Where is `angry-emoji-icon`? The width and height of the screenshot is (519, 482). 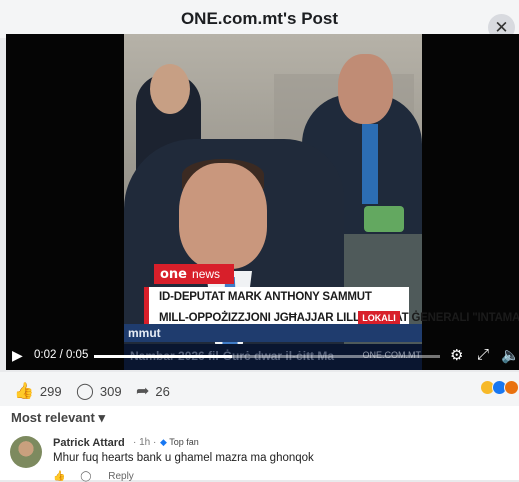 angry-emoji-icon is located at coordinates (511, 387).